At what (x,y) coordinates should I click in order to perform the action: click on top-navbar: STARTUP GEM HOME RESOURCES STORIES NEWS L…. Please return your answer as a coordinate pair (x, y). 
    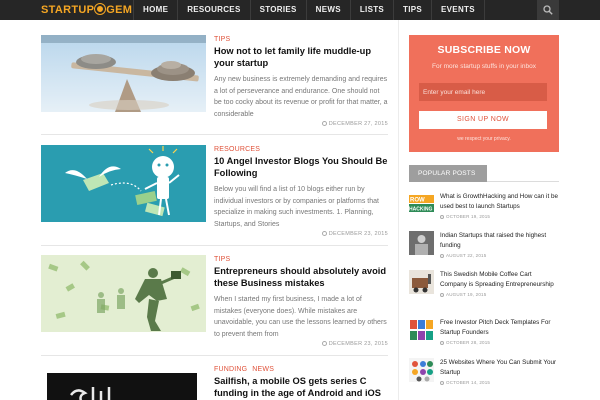
    Looking at the image, I should click on (300, 10).